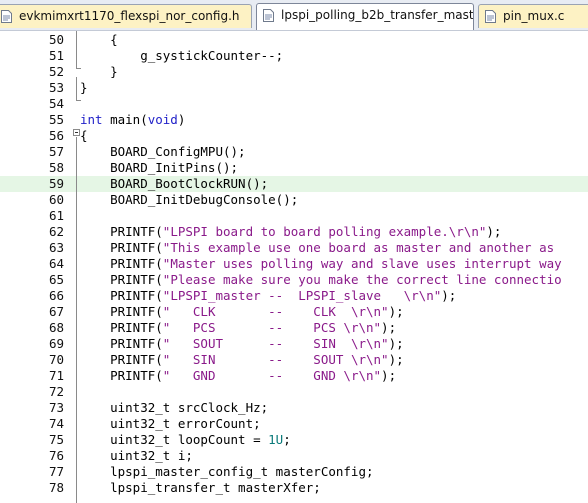 This screenshot has height=503, width=588. Describe the element at coordinates (294, 392) in the screenshot. I see `code-line: 72` at that location.